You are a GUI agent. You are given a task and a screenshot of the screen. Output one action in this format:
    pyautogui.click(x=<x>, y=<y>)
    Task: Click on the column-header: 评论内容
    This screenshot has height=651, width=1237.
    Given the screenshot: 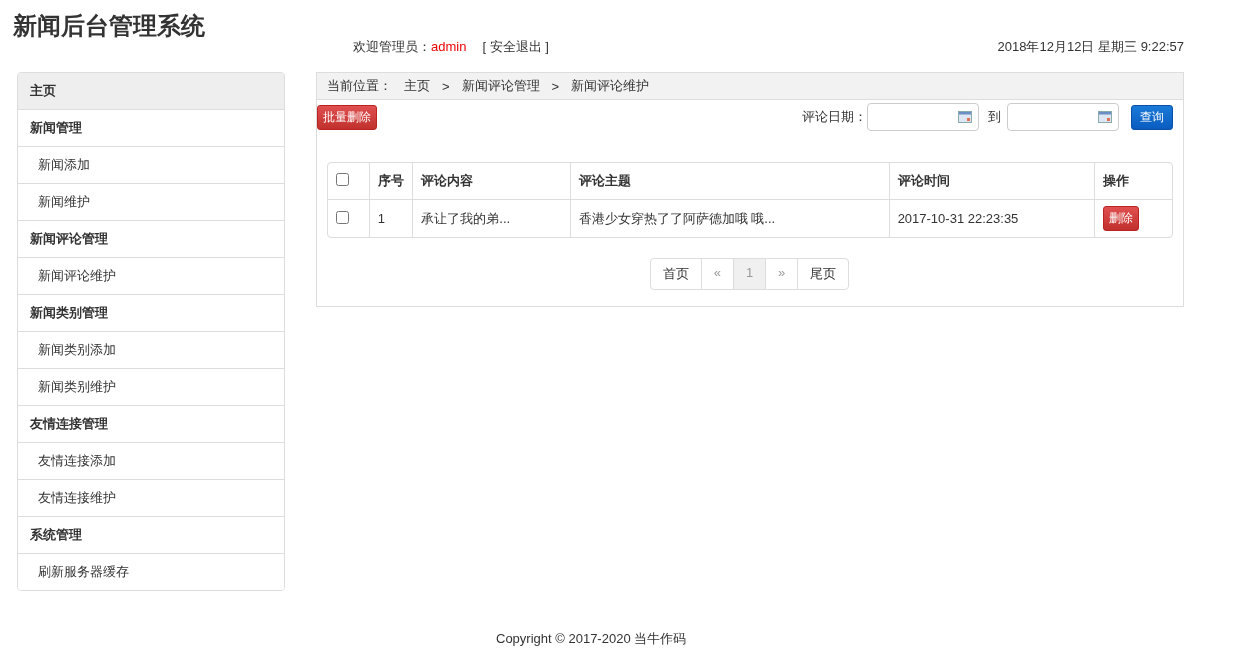 What is the action you would take?
    pyautogui.click(x=491, y=181)
    